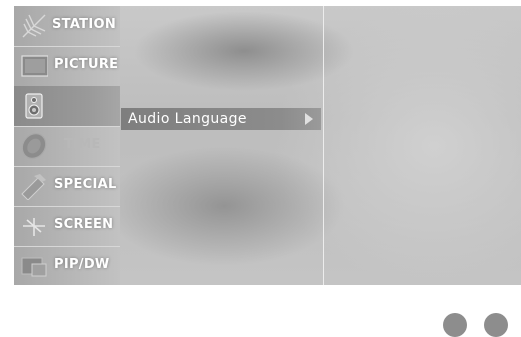 The image size is (521, 337). I want to click on menu-item-special: SPECIAL, so click(67, 186).